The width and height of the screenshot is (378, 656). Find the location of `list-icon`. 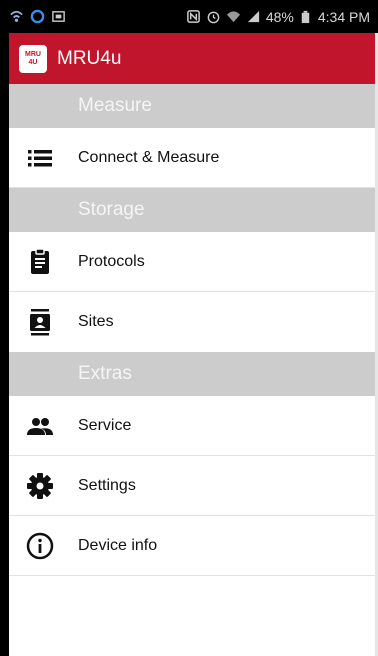

list-icon is located at coordinates (43, 158).